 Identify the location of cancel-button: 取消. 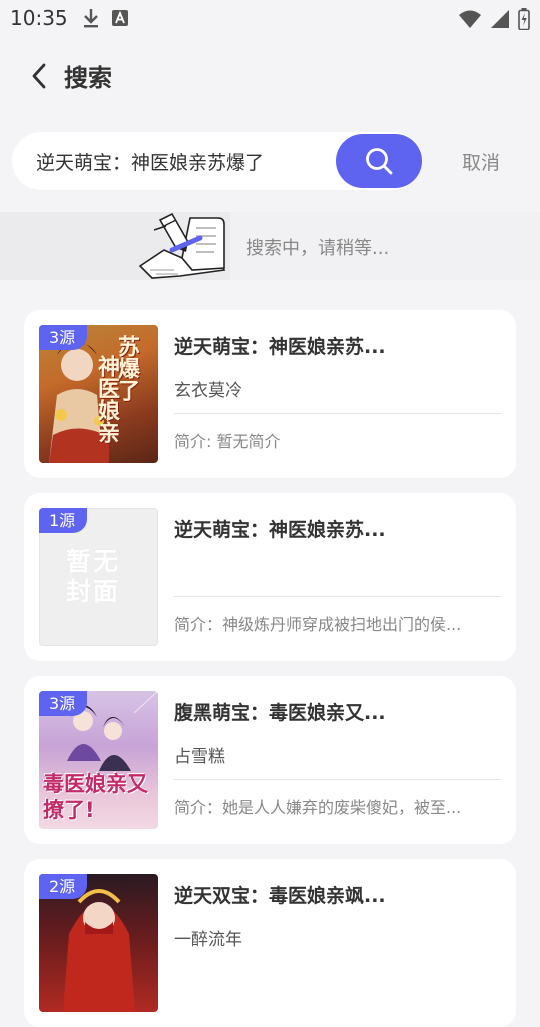
(481, 161).